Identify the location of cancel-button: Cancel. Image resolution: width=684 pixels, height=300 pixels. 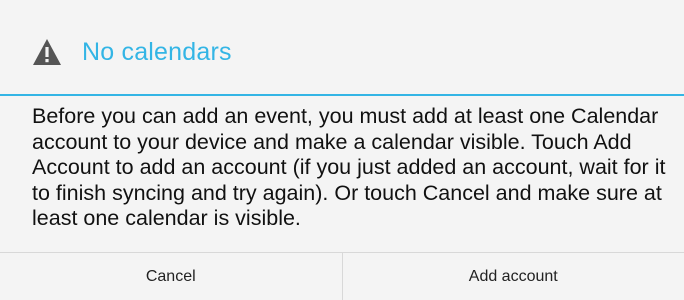
(171, 276).